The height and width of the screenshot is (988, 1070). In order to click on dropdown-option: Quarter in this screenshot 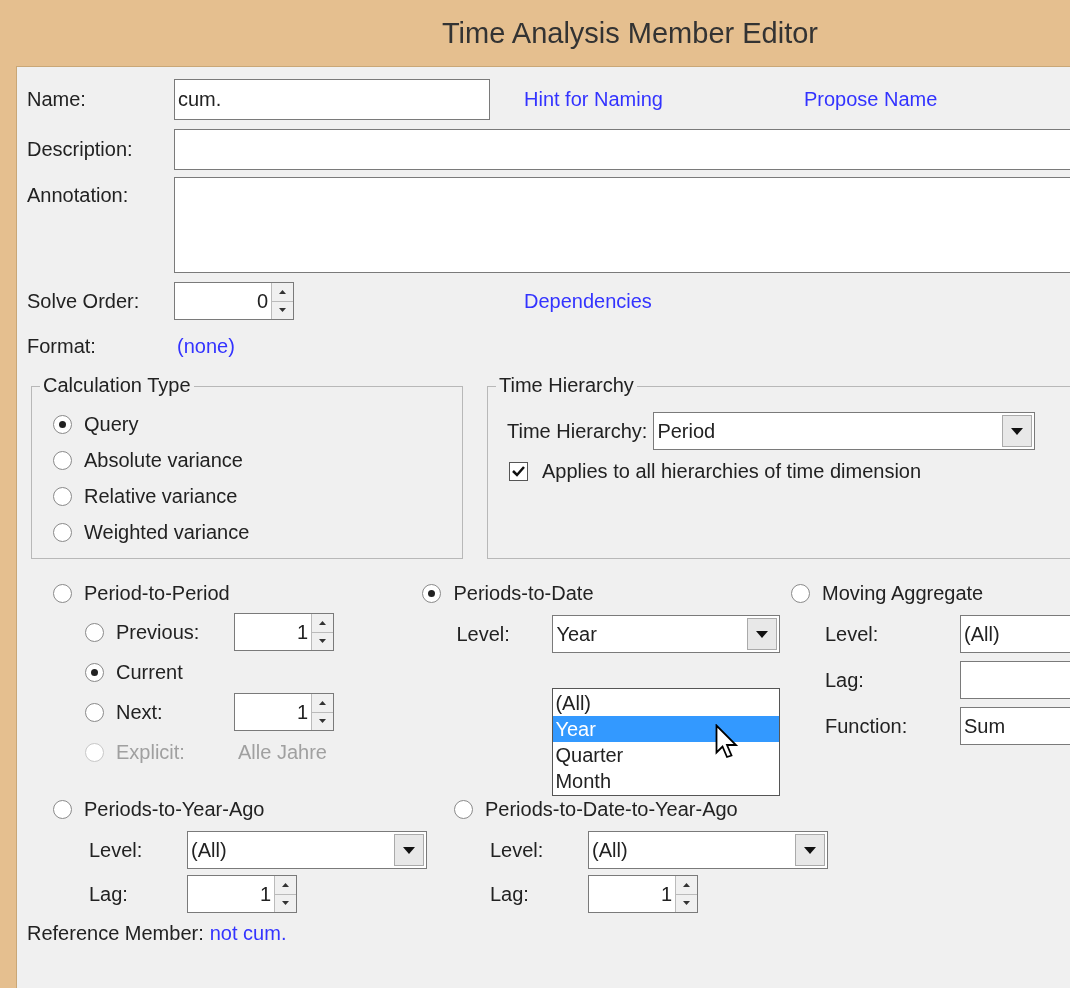, I will do `click(666, 755)`.